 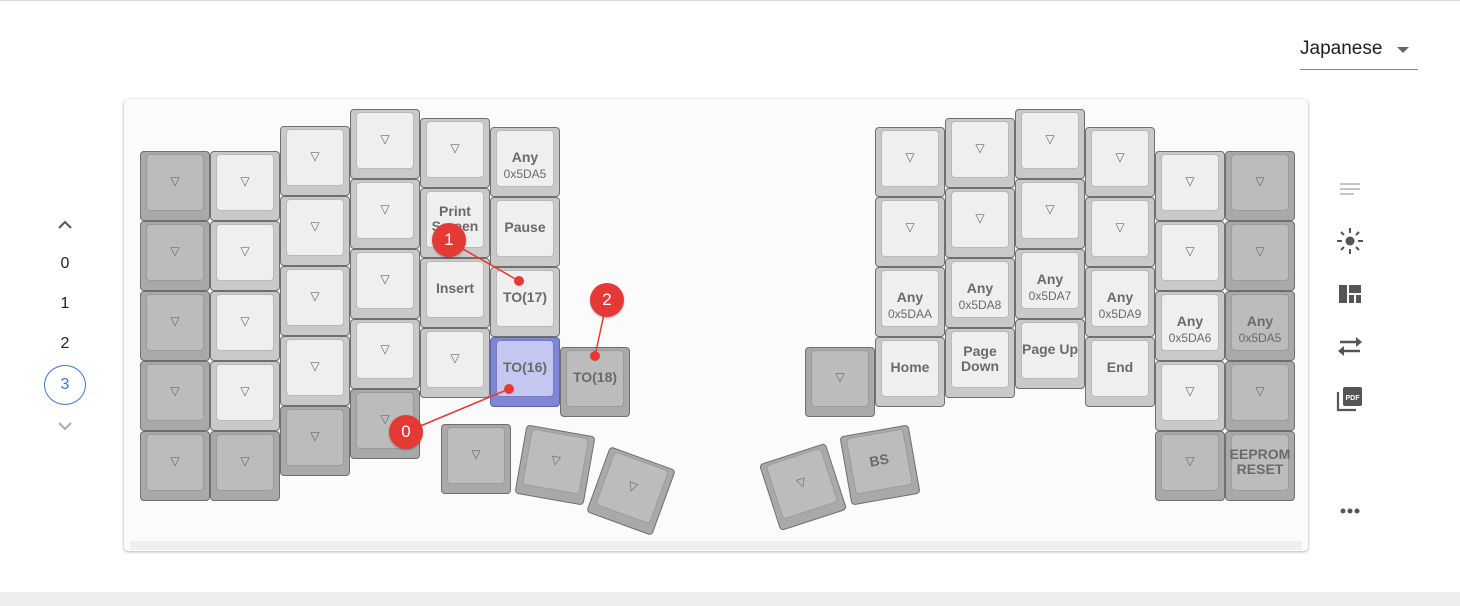 I want to click on key-to17: TO(17), so click(x=525, y=302).